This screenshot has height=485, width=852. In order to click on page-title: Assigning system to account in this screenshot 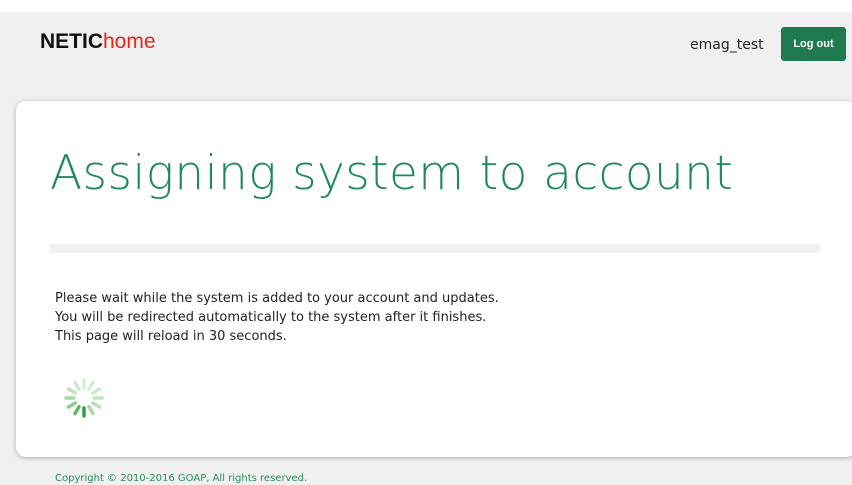, I will do `click(392, 173)`.